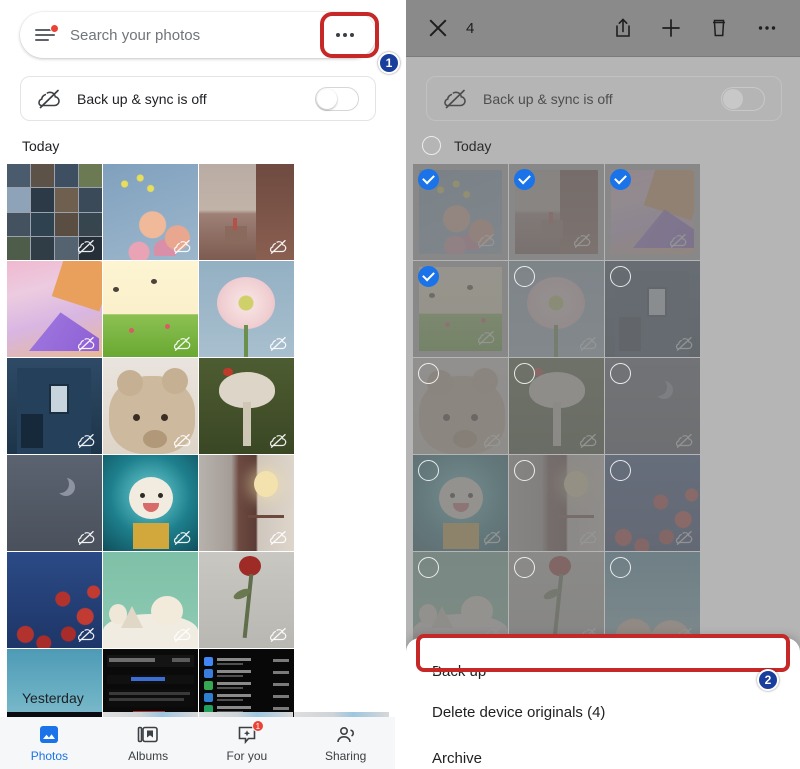 This screenshot has height=769, width=800. Describe the element at coordinates (54, 28) in the screenshot. I see `notification-dot` at that location.